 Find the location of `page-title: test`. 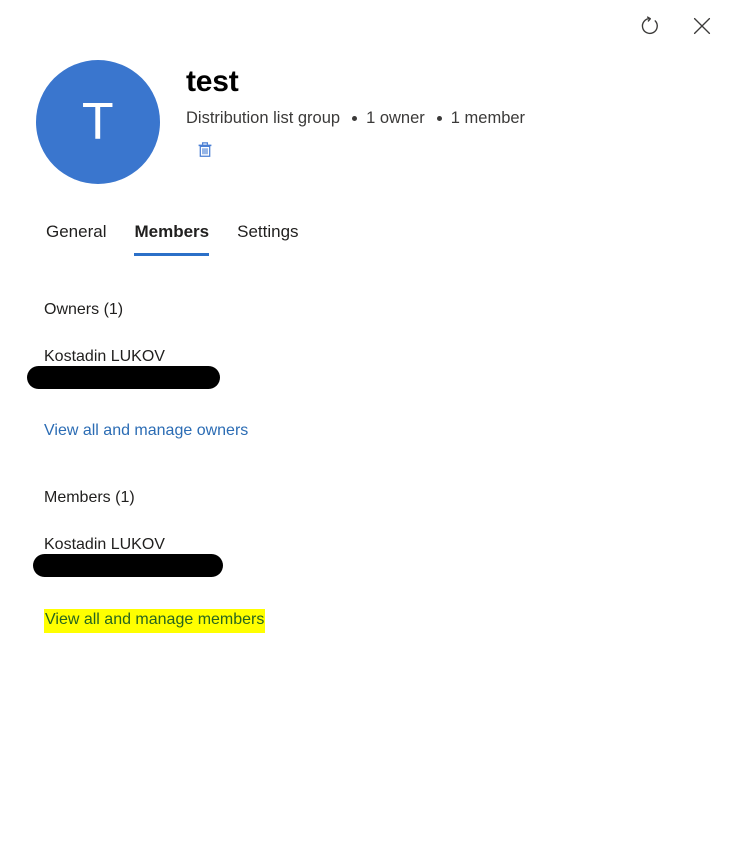

page-title: test is located at coordinates (212, 81).